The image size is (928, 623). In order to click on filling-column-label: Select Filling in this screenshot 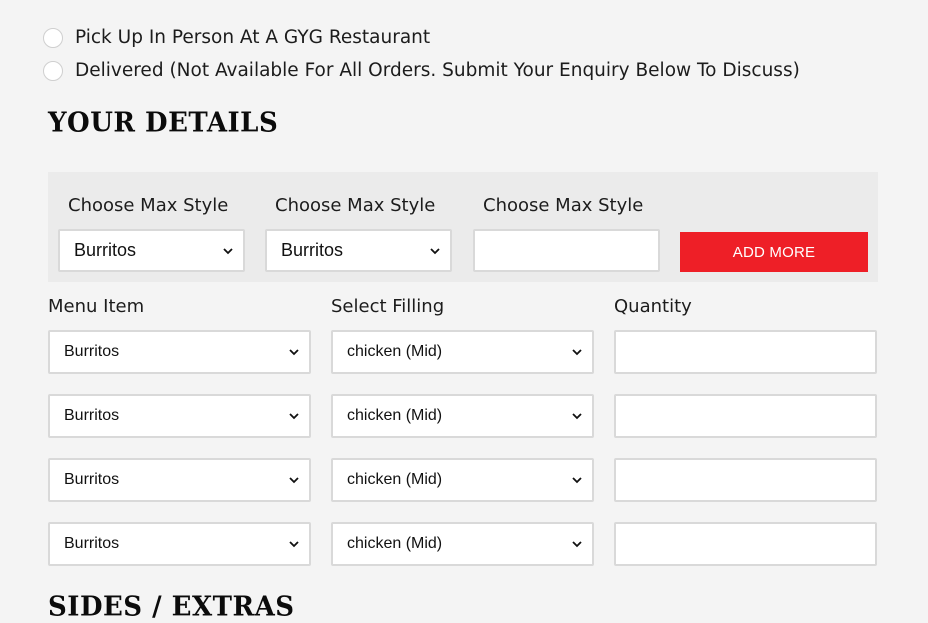, I will do `click(388, 306)`.